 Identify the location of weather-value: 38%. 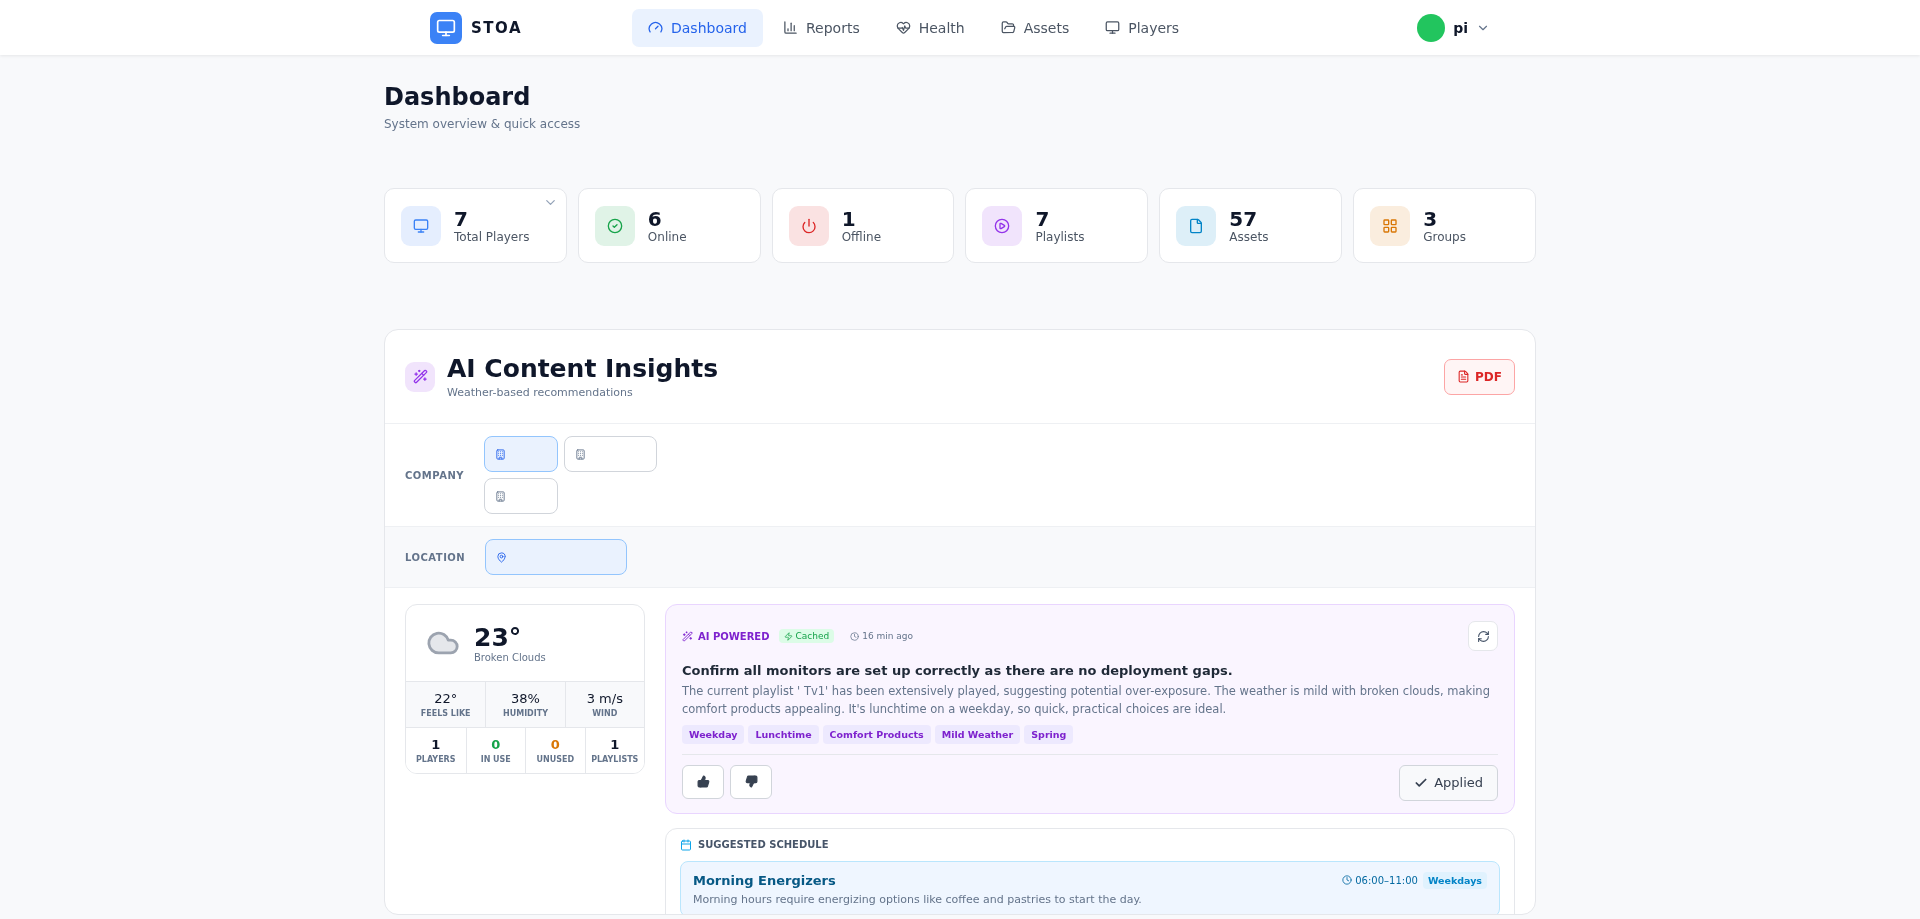
(525, 698).